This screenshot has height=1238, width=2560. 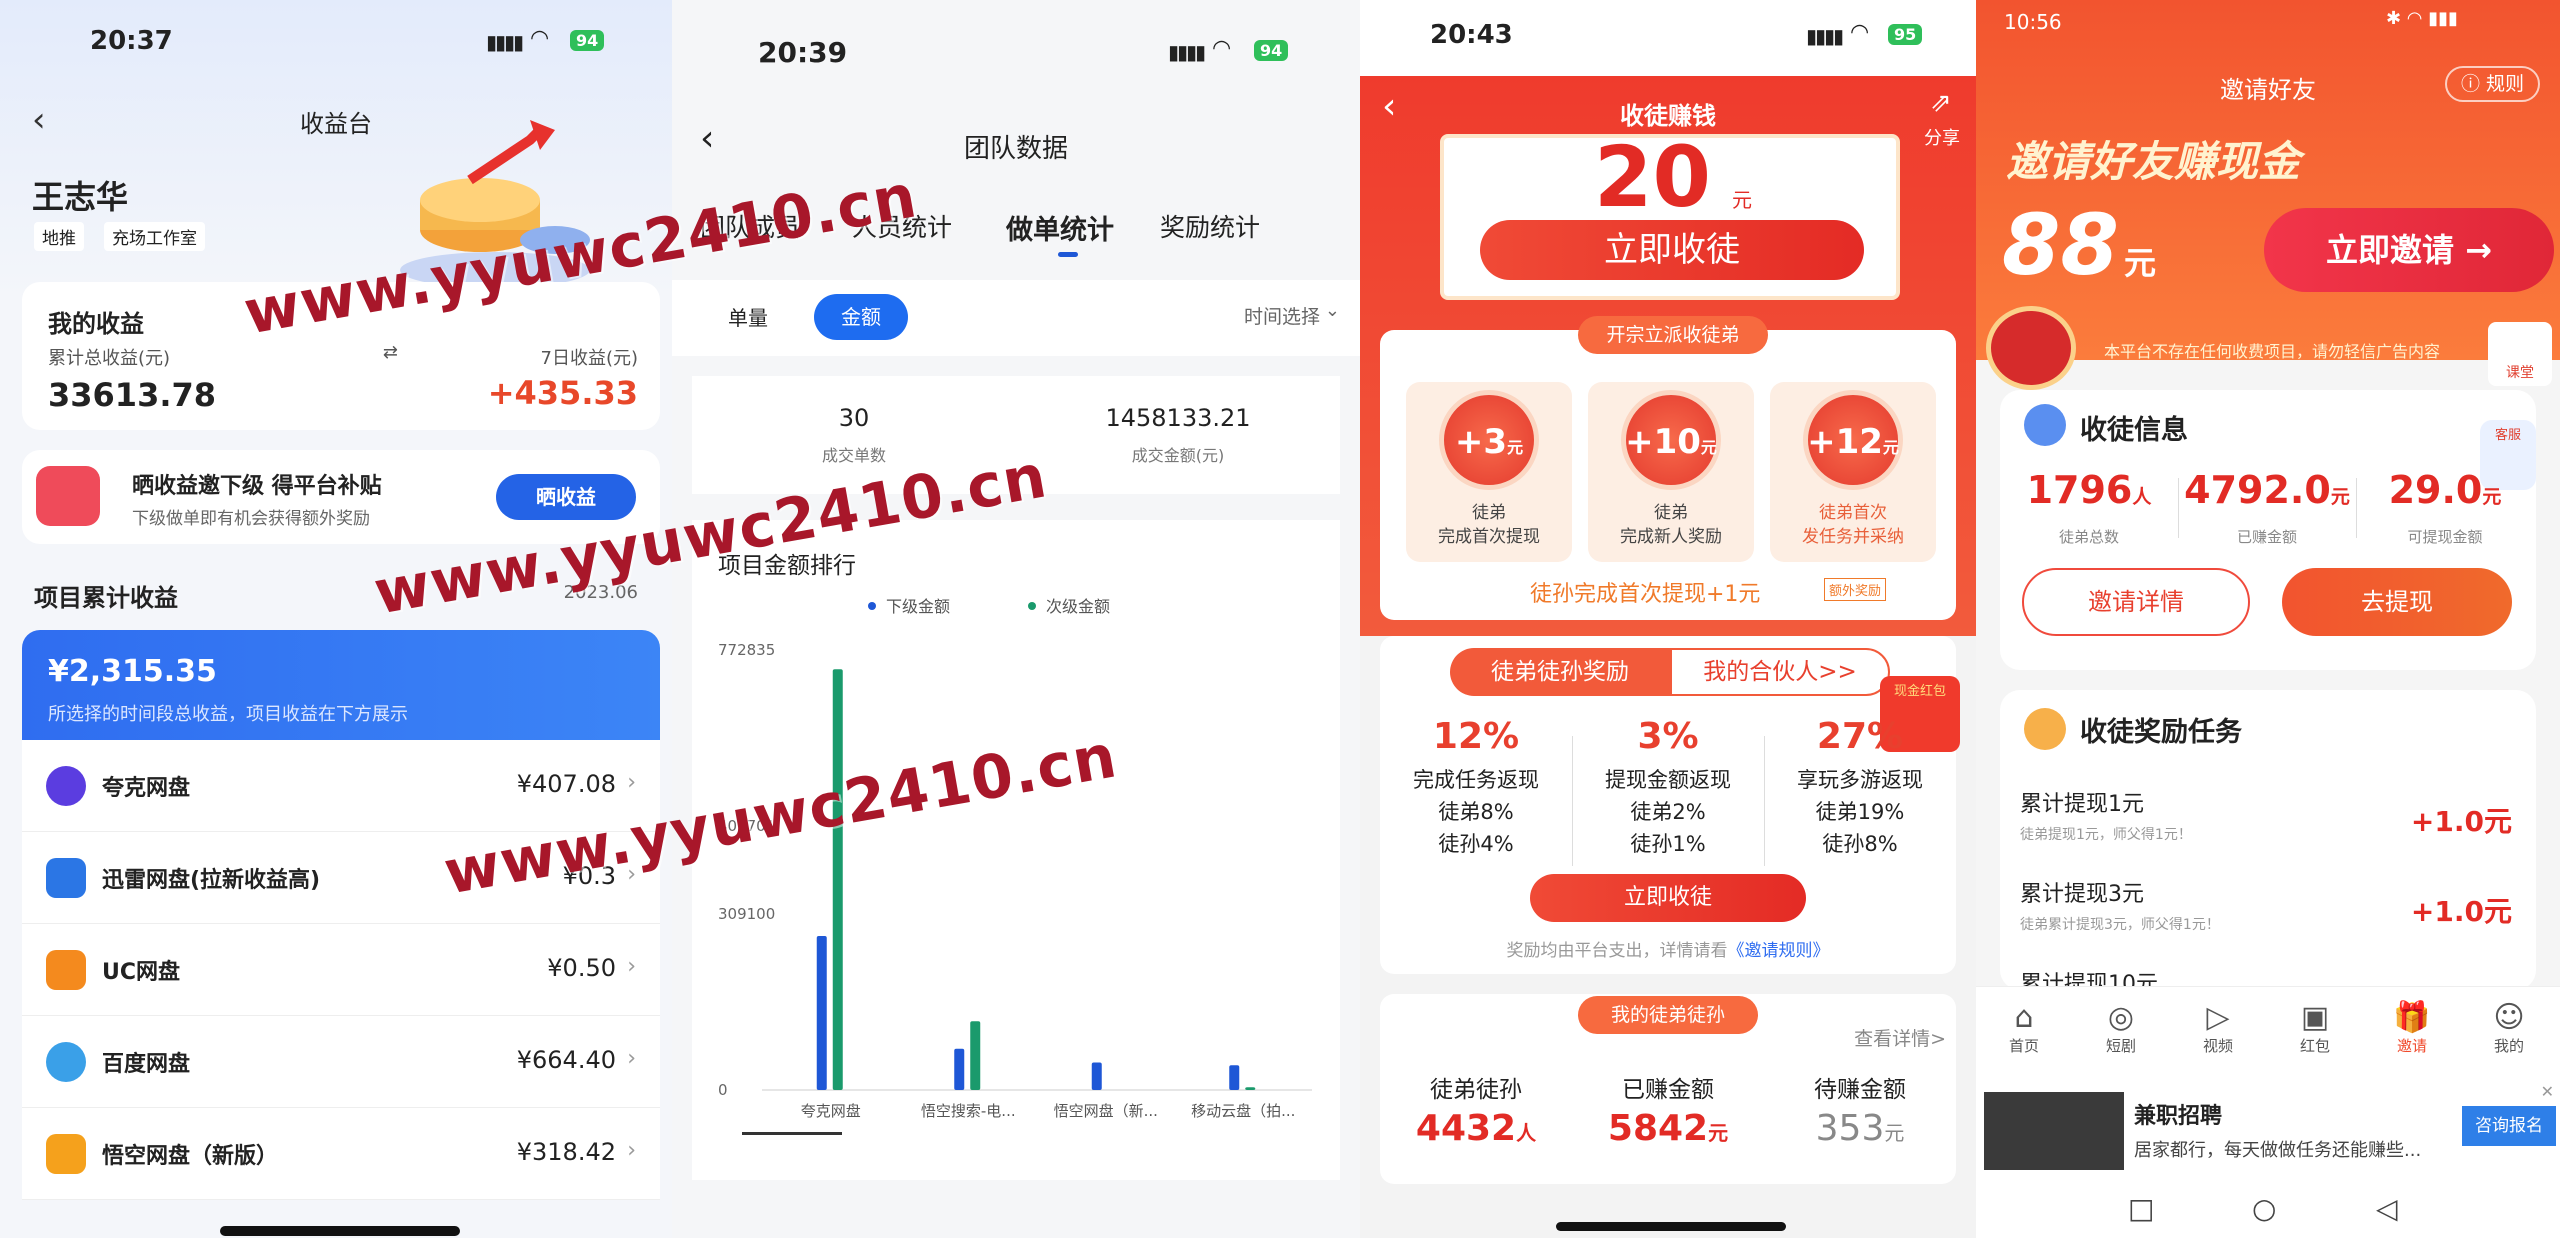 I want to click on tab-order-stats: 做单统计, so click(x=1060, y=227).